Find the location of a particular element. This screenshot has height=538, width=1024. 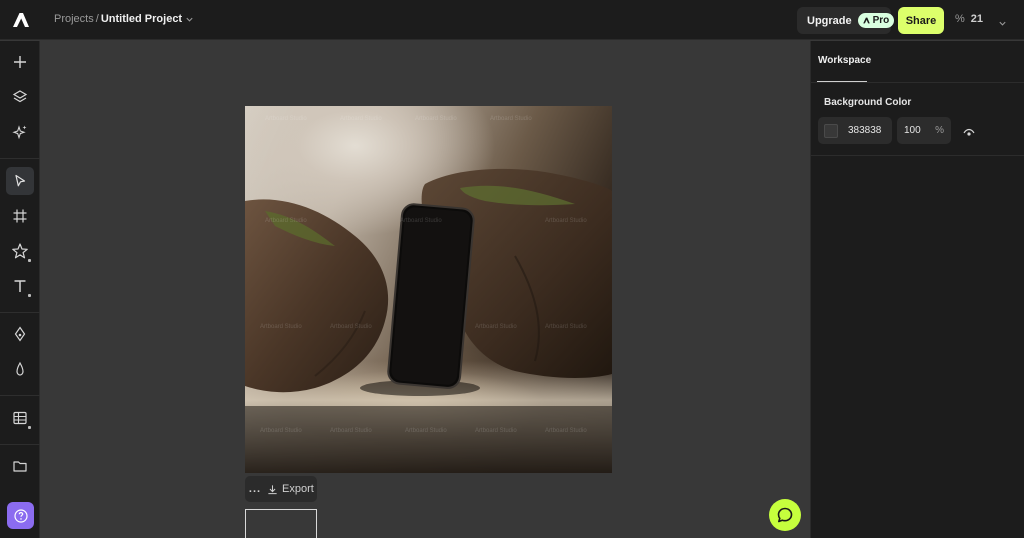

brand-logo-icon is located at coordinates (21, 20).